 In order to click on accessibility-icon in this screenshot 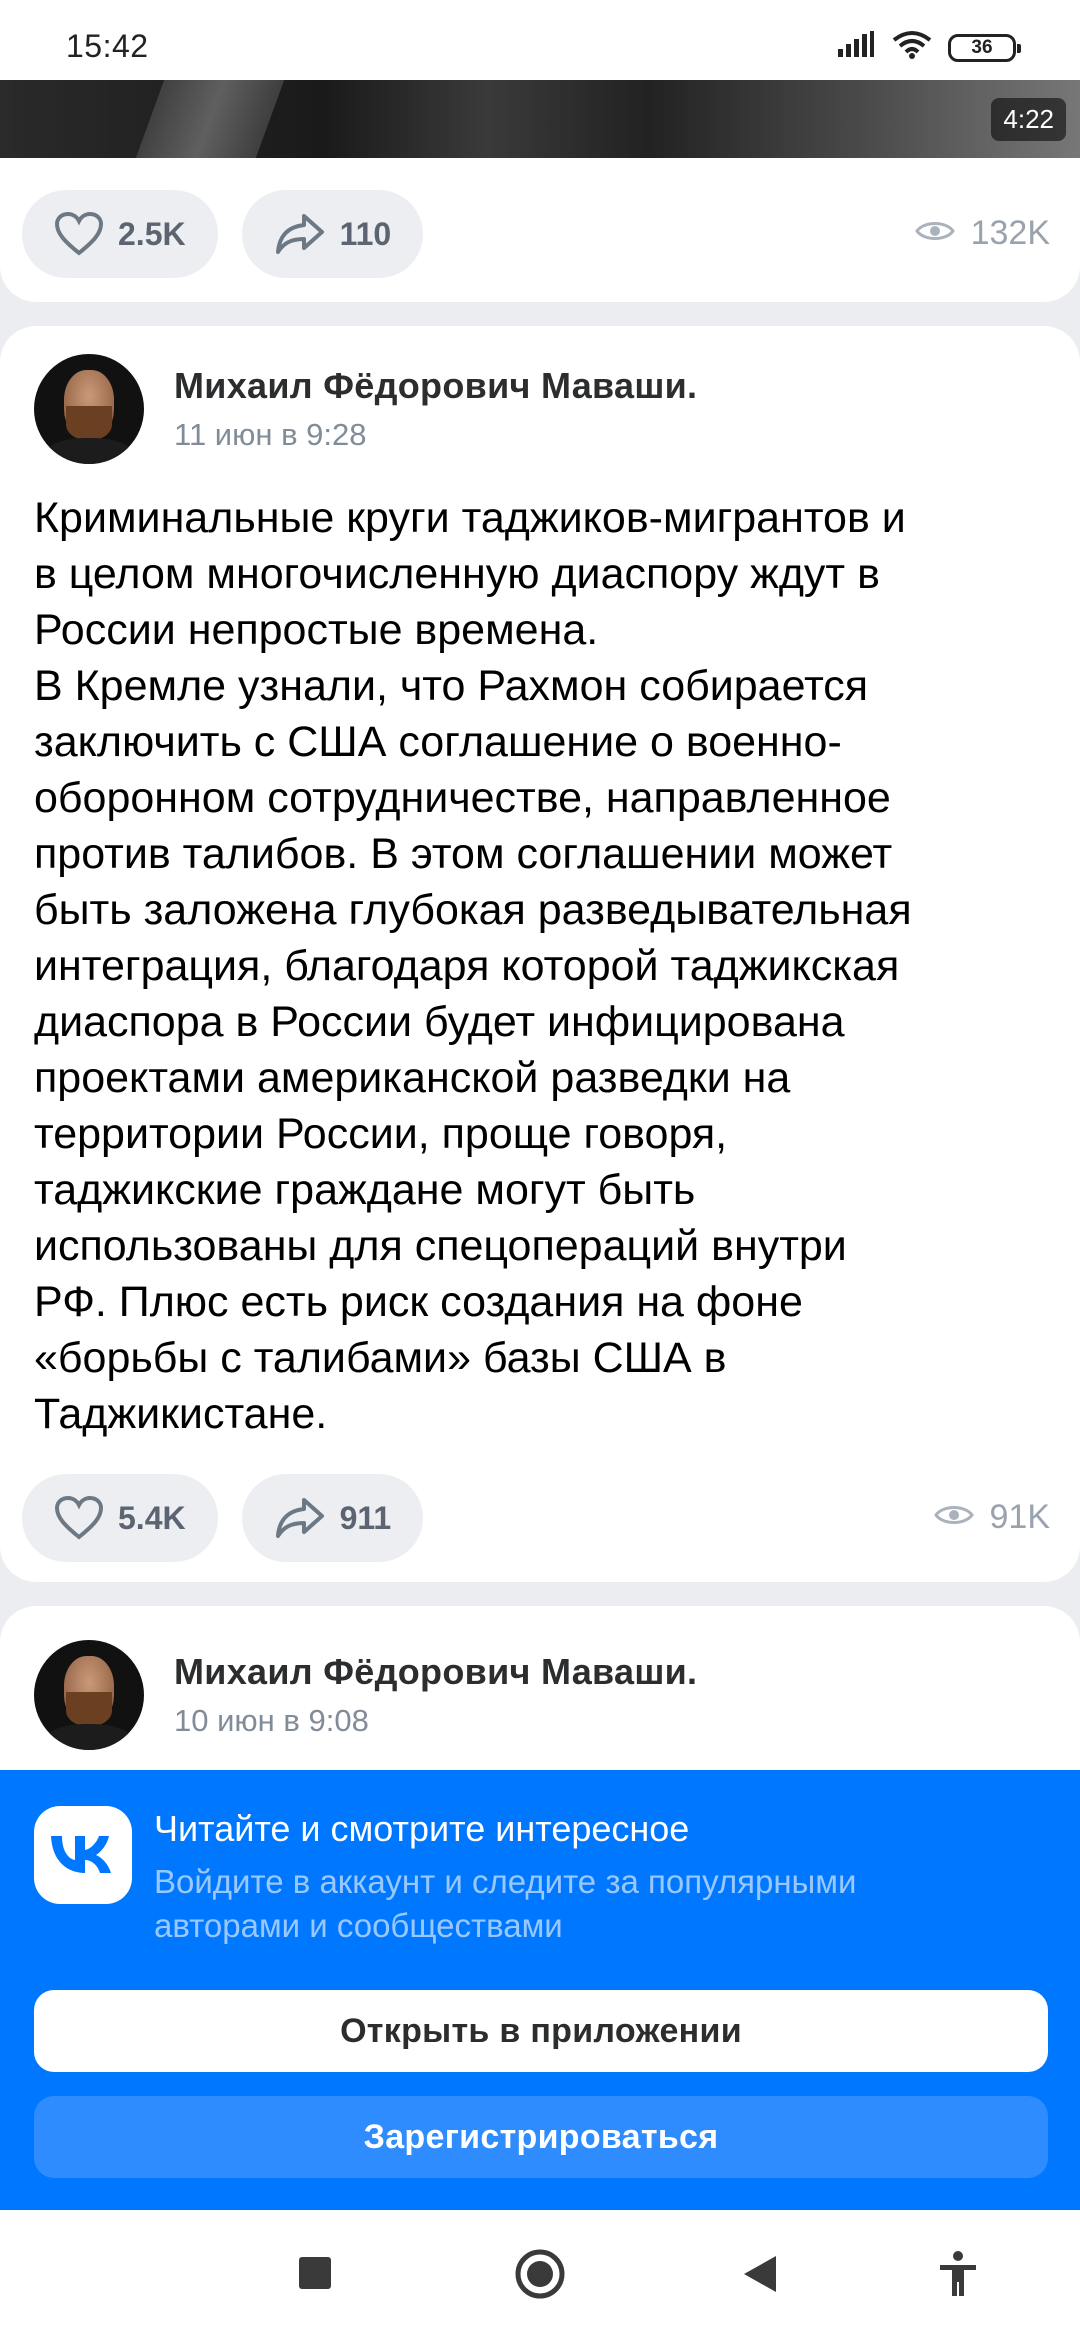, I will do `click(958, 2276)`.